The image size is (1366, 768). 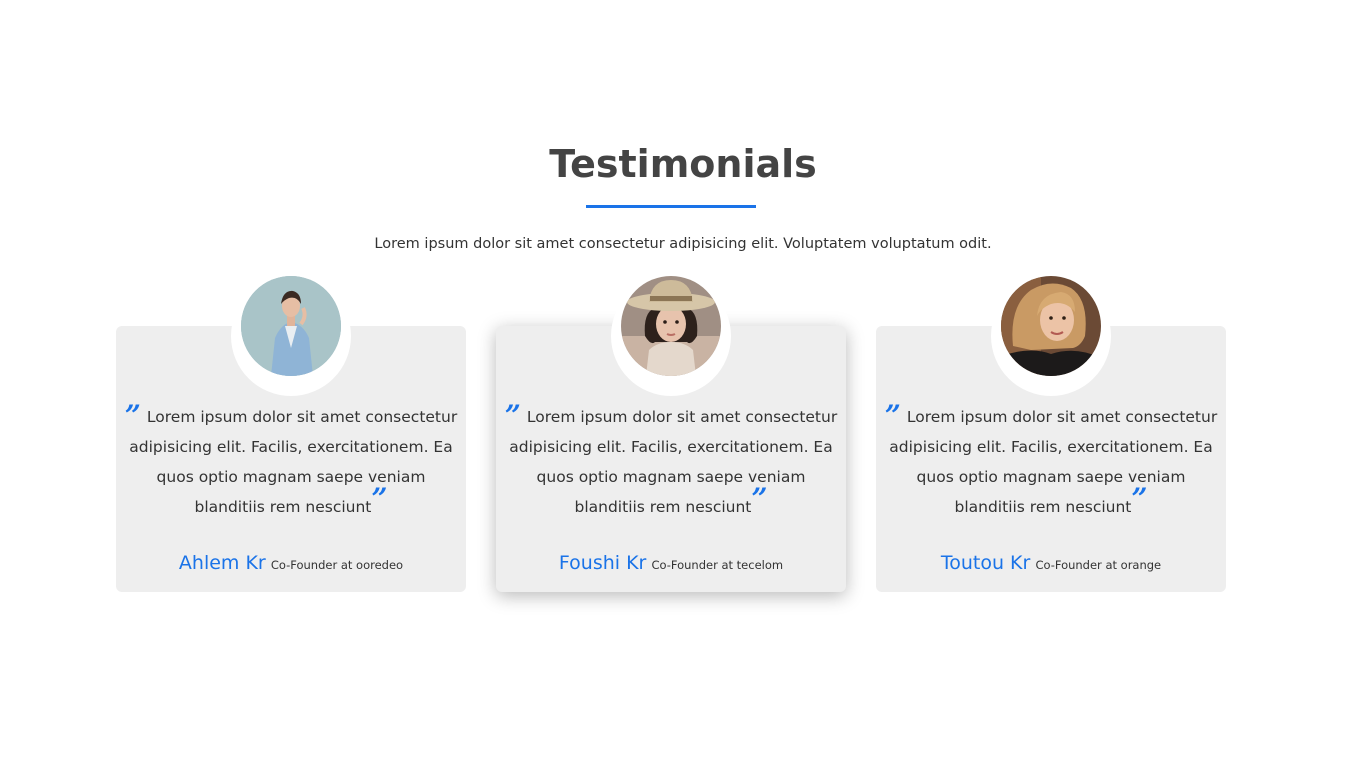 What do you see at coordinates (1098, 565) in the screenshot?
I see `author-role: Co-Founder at orange` at bounding box center [1098, 565].